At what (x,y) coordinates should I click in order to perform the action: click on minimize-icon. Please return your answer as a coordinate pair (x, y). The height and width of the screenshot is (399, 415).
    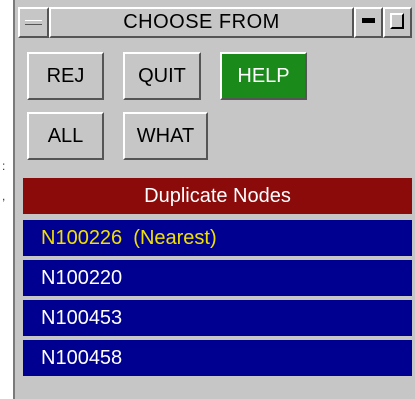
    Looking at the image, I should click on (368, 20).